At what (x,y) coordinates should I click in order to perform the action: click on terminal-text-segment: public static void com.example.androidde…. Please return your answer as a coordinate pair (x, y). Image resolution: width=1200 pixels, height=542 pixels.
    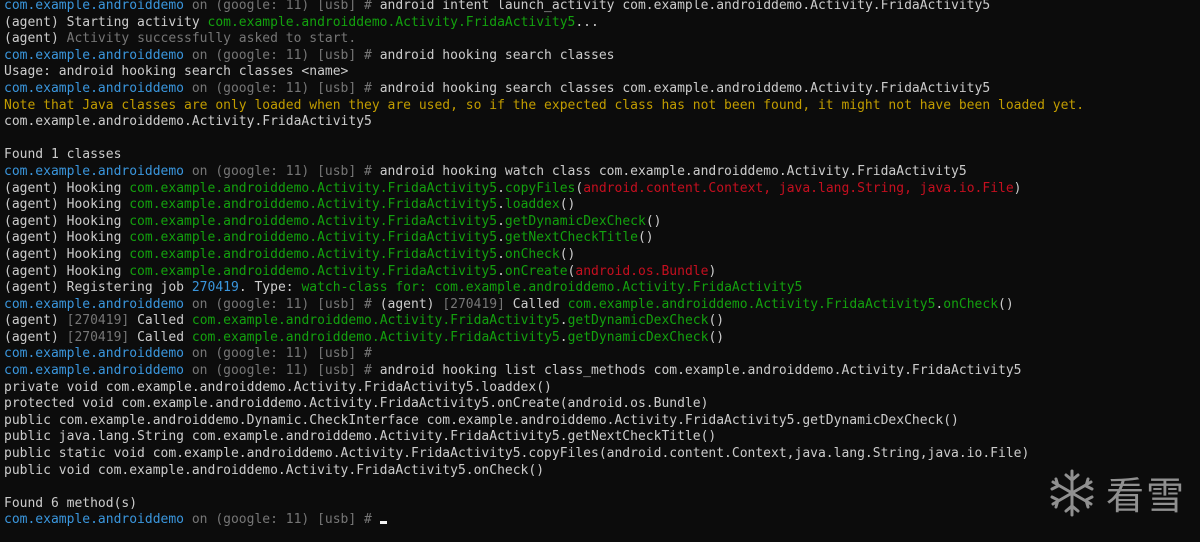
    Looking at the image, I should click on (517, 454).